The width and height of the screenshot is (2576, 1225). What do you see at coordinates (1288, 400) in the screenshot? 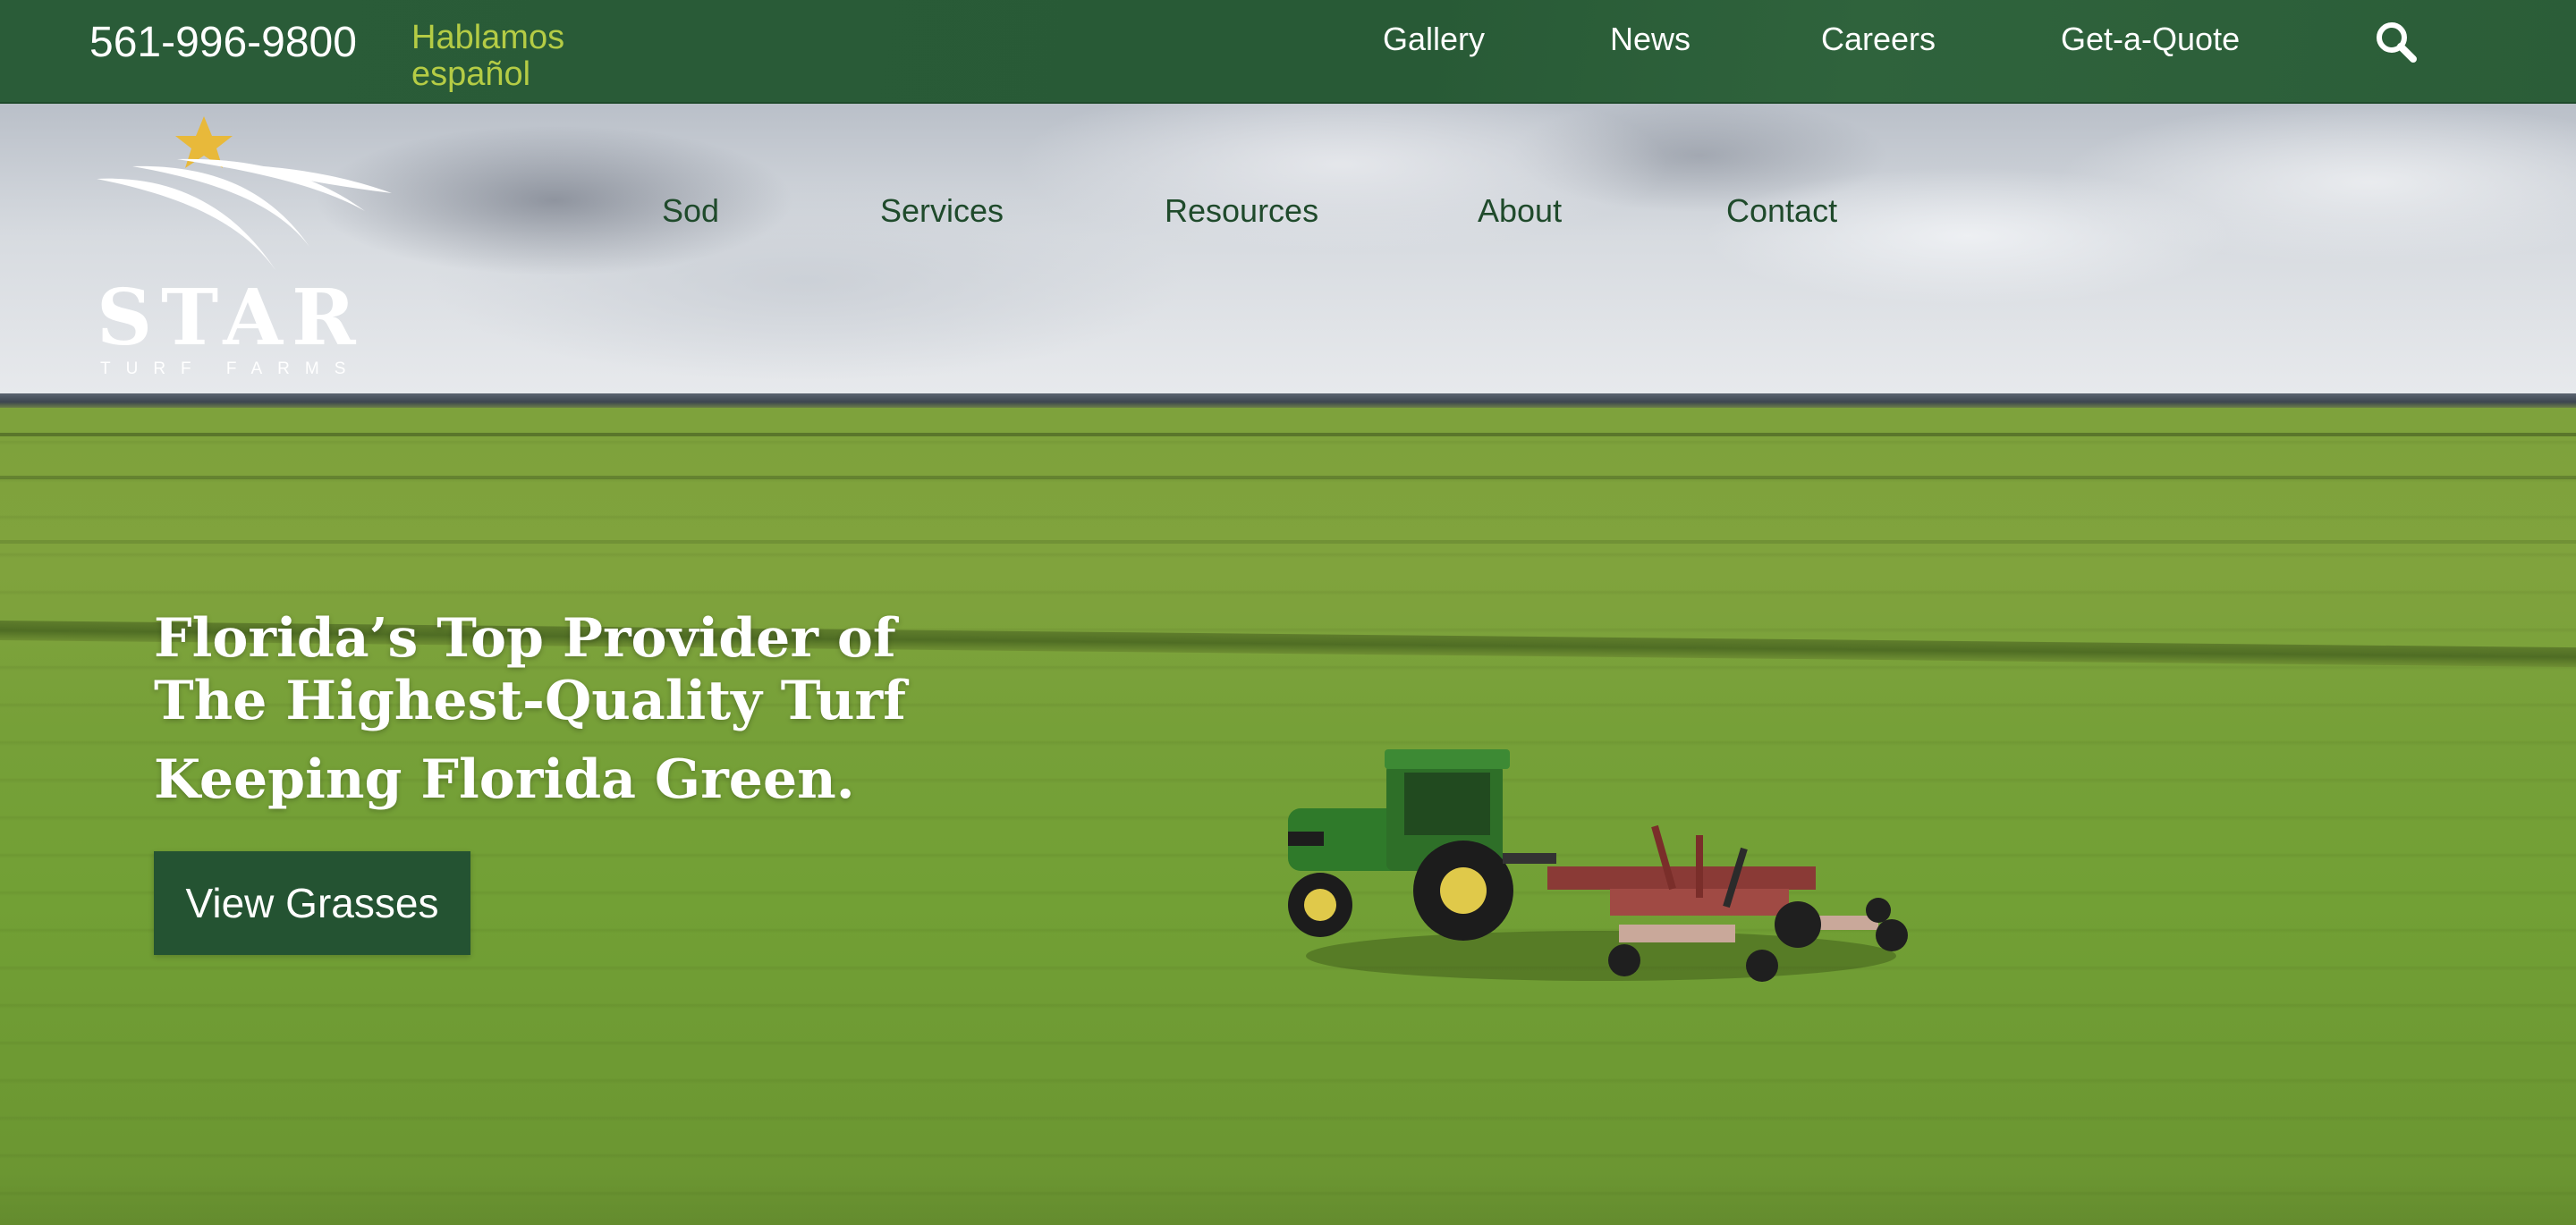
I see `horizon-line` at bounding box center [1288, 400].